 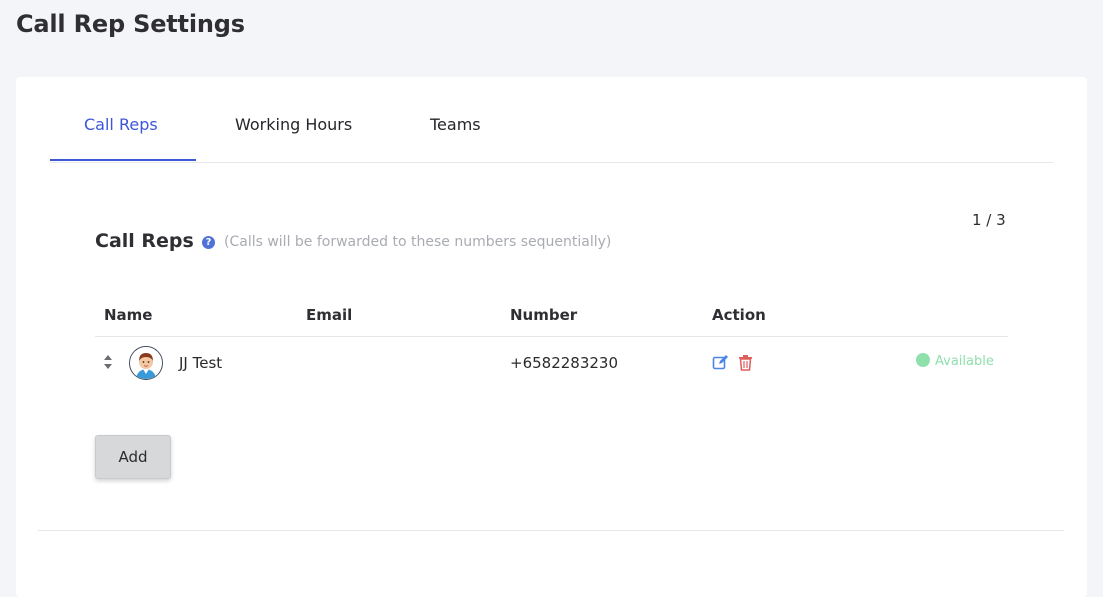 I want to click on rep-name: JJ Test, so click(x=201, y=363).